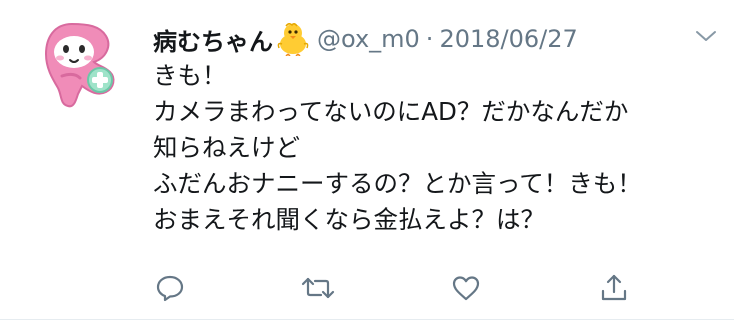 The image size is (734, 320). What do you see at coordinates (508, 39) in the screenshot?
I see `tweet-date: 2018/06/27` at bounding box center [508, 39].